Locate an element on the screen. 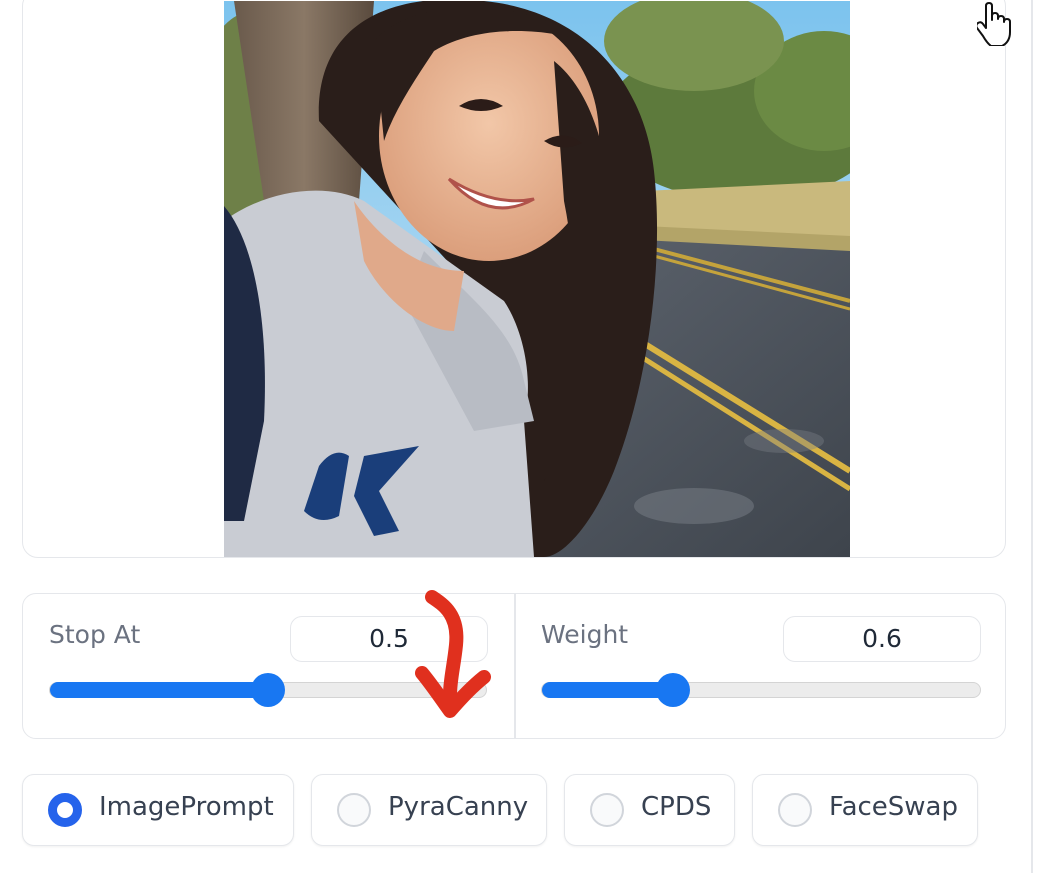  stop-at-slider-fill is located at coordinates (159, 689).